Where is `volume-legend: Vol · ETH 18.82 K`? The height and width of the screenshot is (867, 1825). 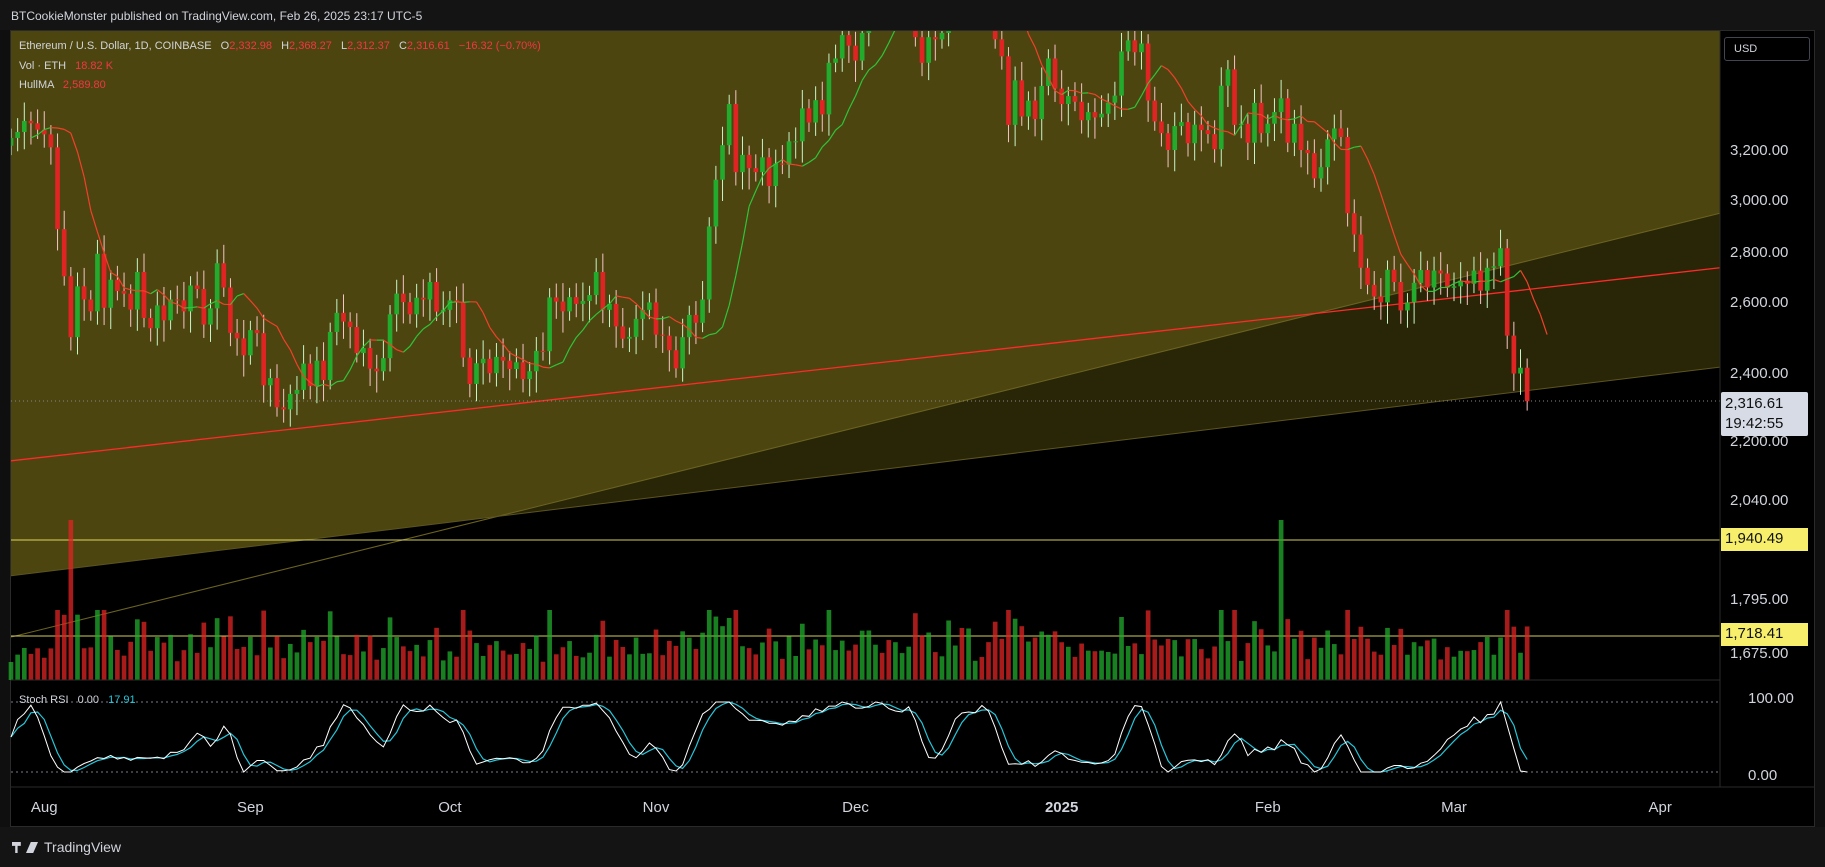
volume-legend: Vol · ETH 18.82 K is located at coordinates (66, 66).